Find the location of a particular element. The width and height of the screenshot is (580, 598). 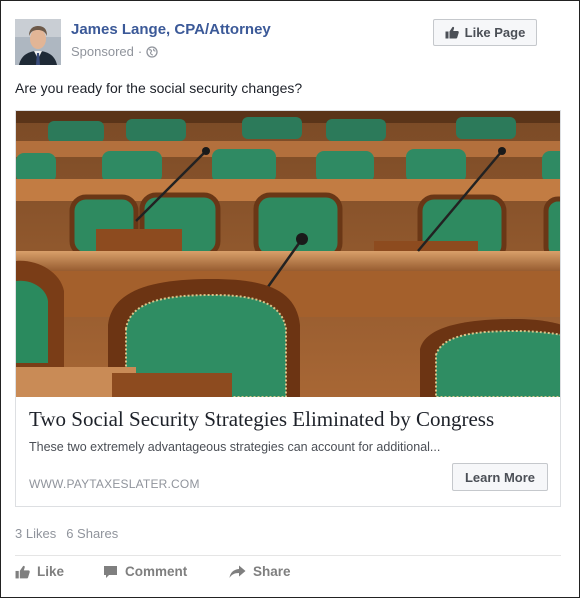

shares-count: 6 Shares is located at coordinates (92, 533).